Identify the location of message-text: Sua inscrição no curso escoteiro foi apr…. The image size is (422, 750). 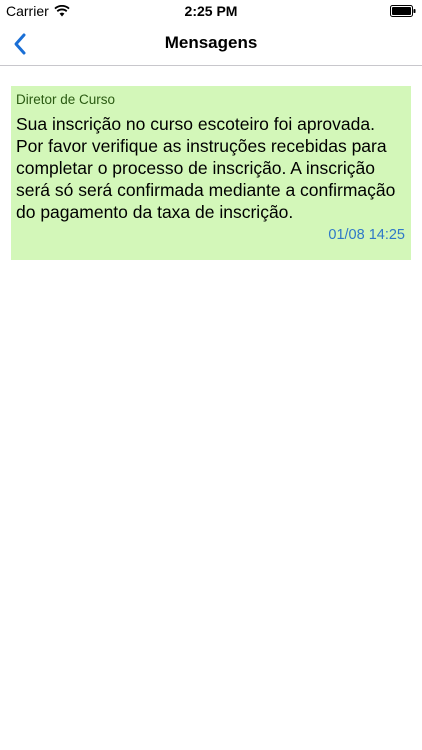
(206, 168).